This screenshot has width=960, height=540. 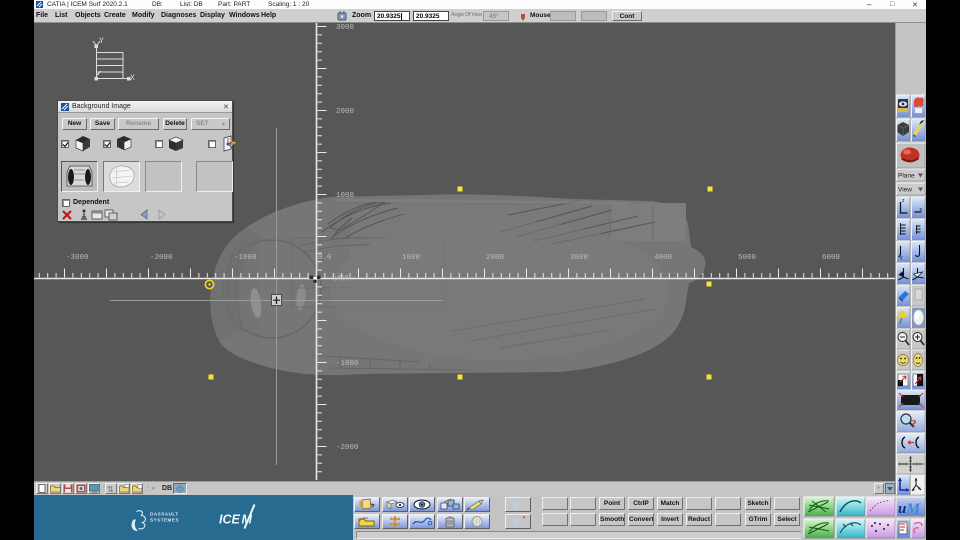 I want to click on svg-text: SYSTEMES, so click(x=164, y=520).